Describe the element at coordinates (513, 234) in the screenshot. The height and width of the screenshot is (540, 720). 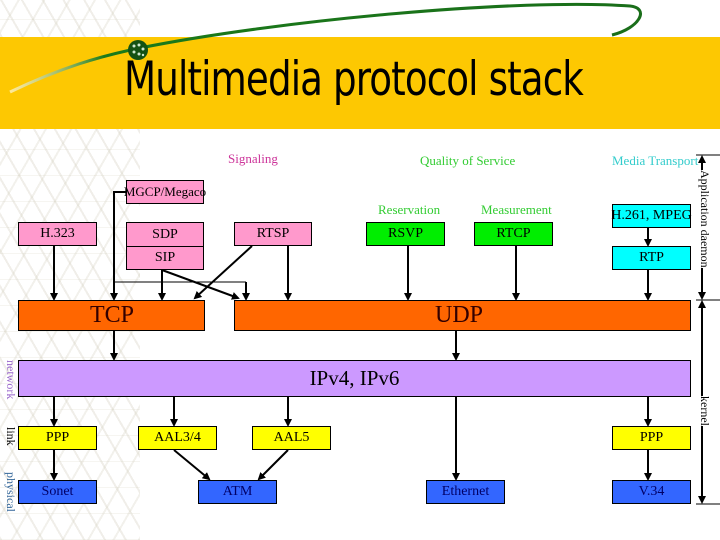
I see `box-rtcp: RTCP` at that location.